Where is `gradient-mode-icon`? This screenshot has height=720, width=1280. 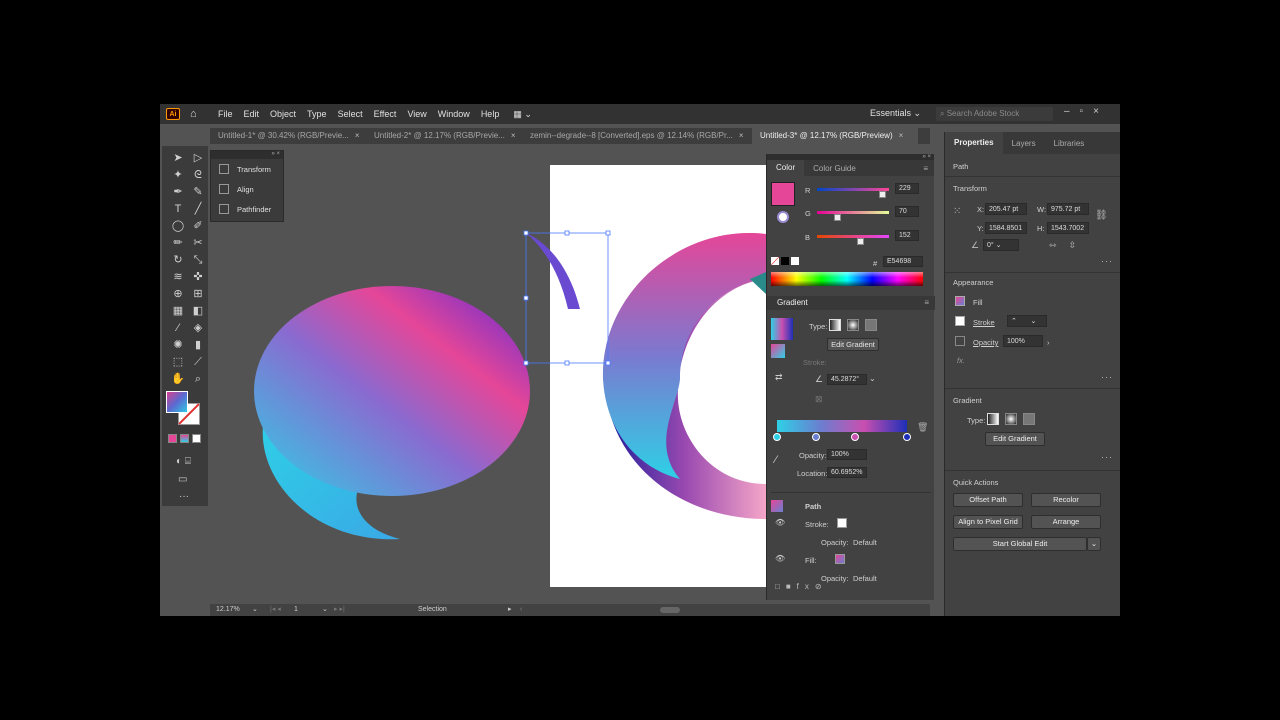
gradient-mode-icon is located at coordinates (184, 438).